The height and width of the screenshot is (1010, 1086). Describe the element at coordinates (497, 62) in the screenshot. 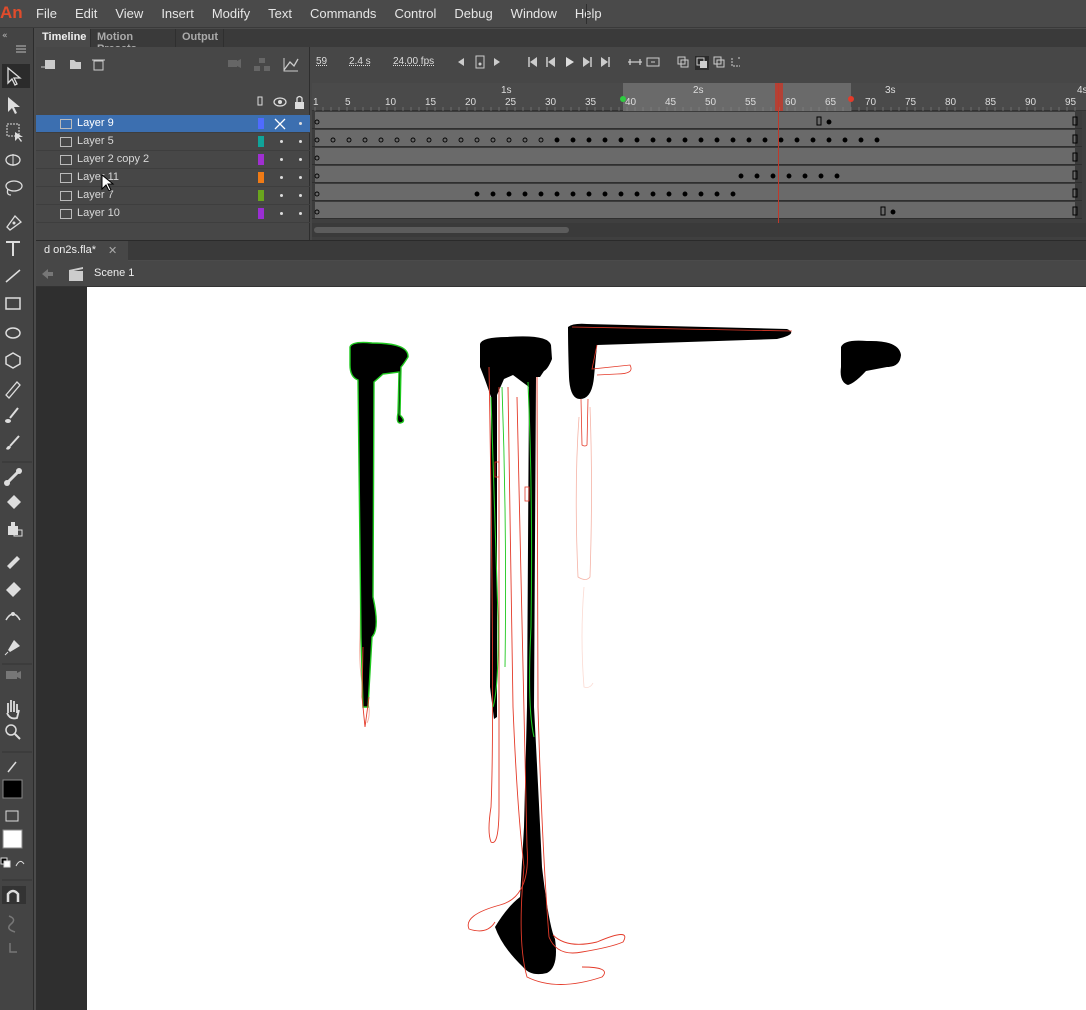

I see `next-keyframe-icon` at that location.